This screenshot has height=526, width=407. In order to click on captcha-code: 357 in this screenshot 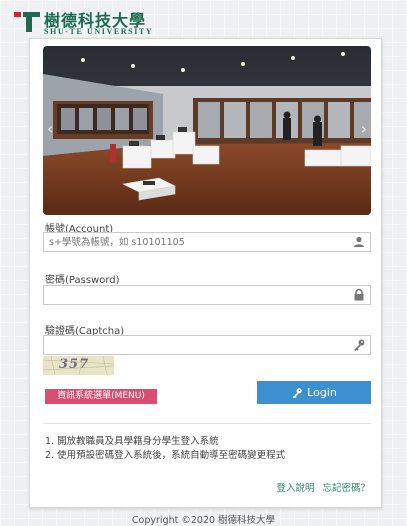, I will do `click(74, 364)`.